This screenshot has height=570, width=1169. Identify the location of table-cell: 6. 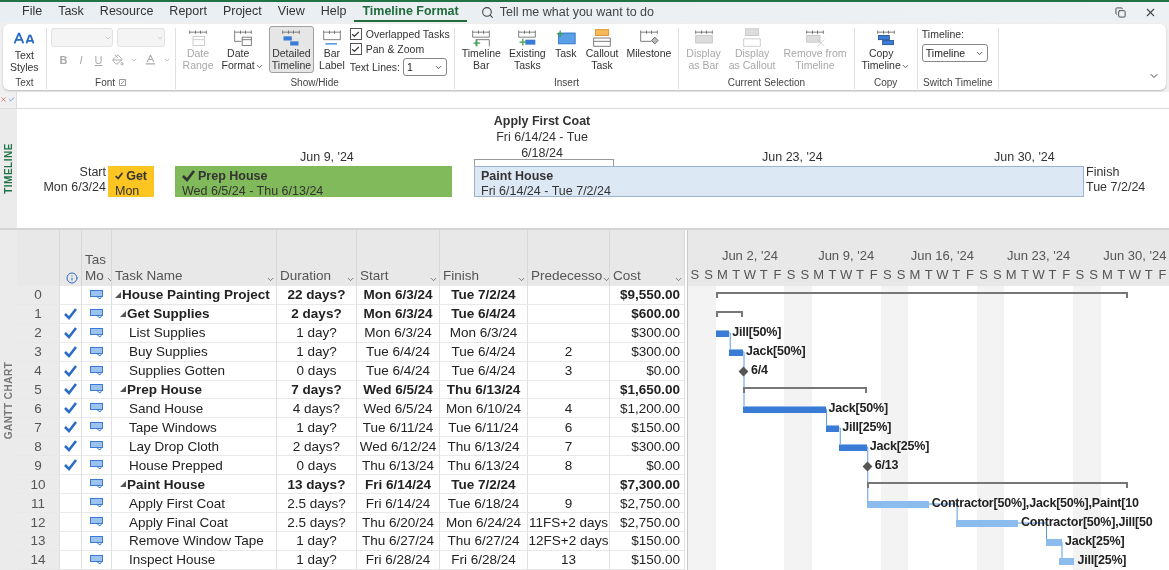
(569, 428).